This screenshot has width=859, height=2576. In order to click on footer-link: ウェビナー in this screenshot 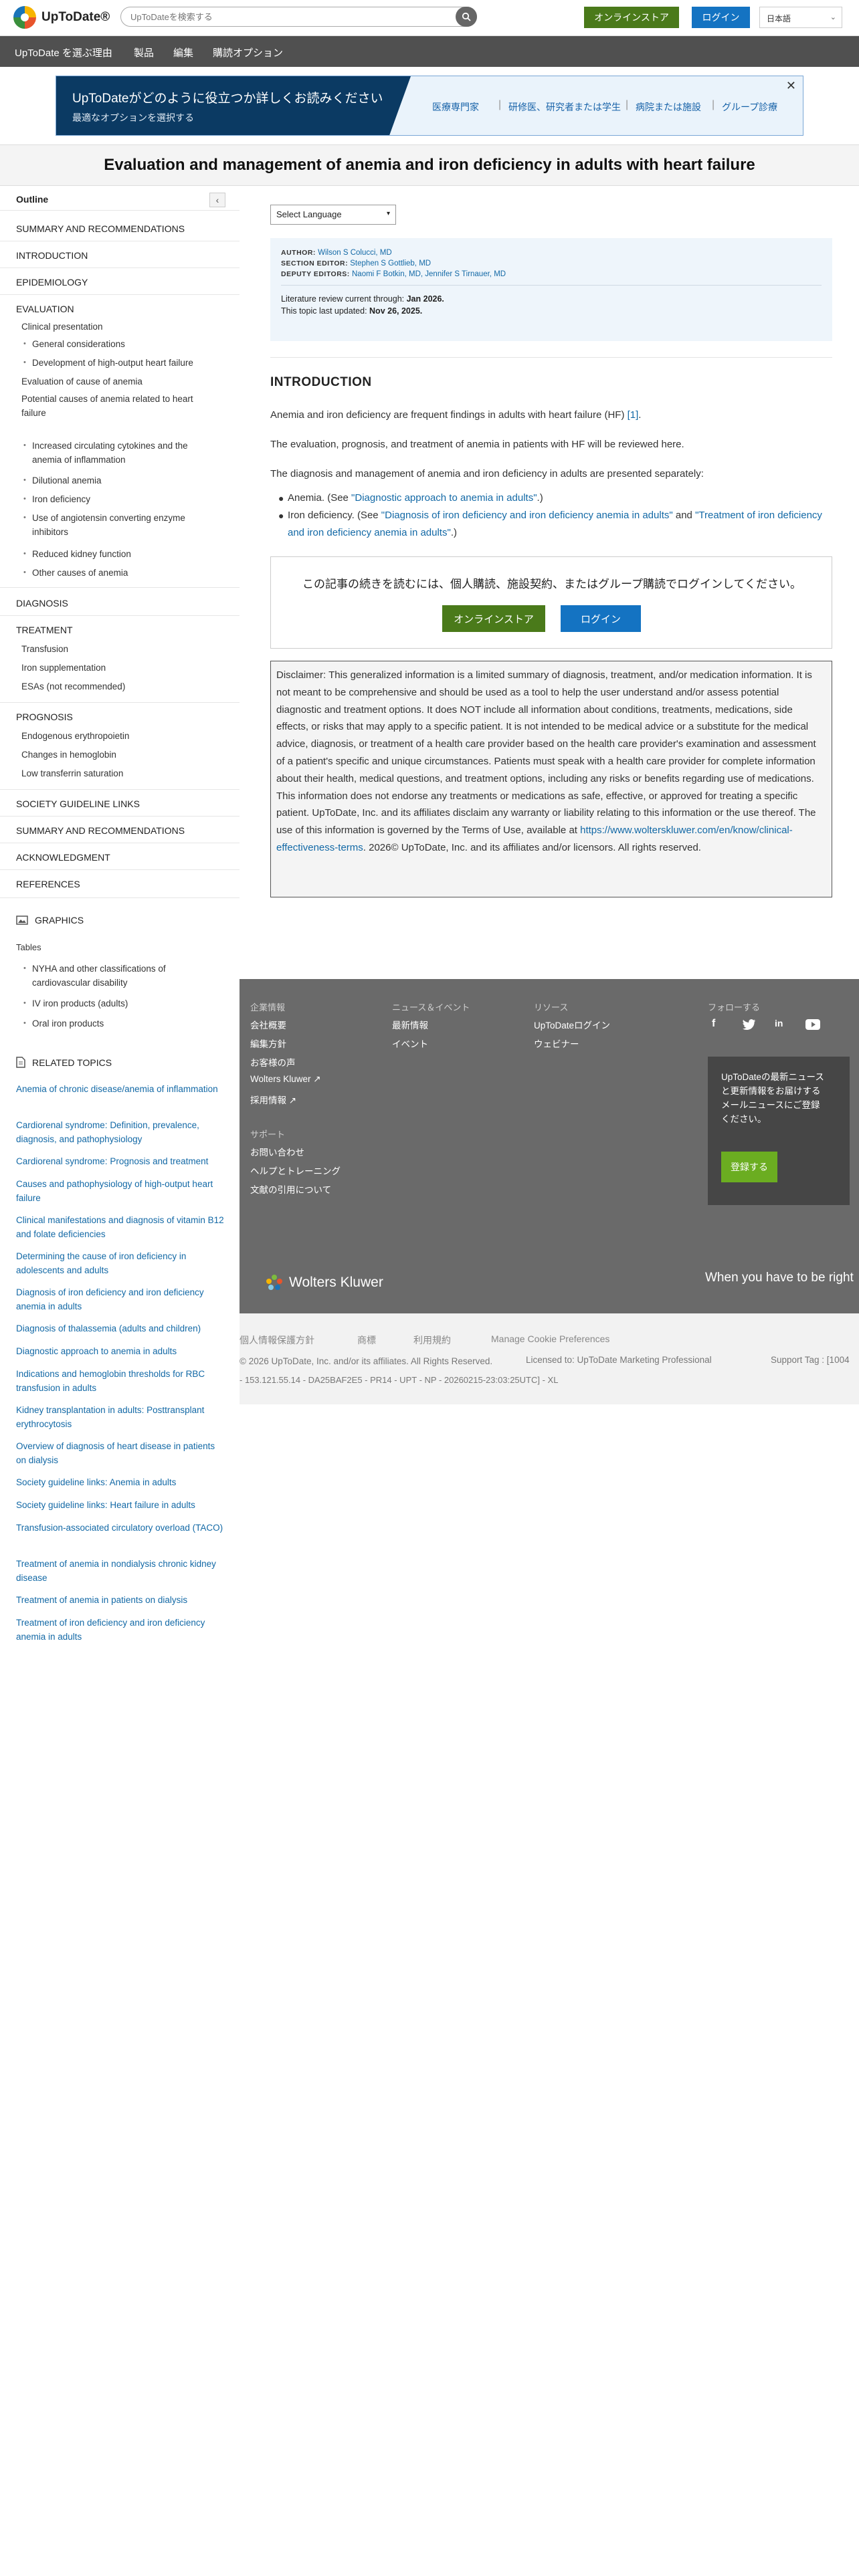, I will do `click(556, 1043)`.